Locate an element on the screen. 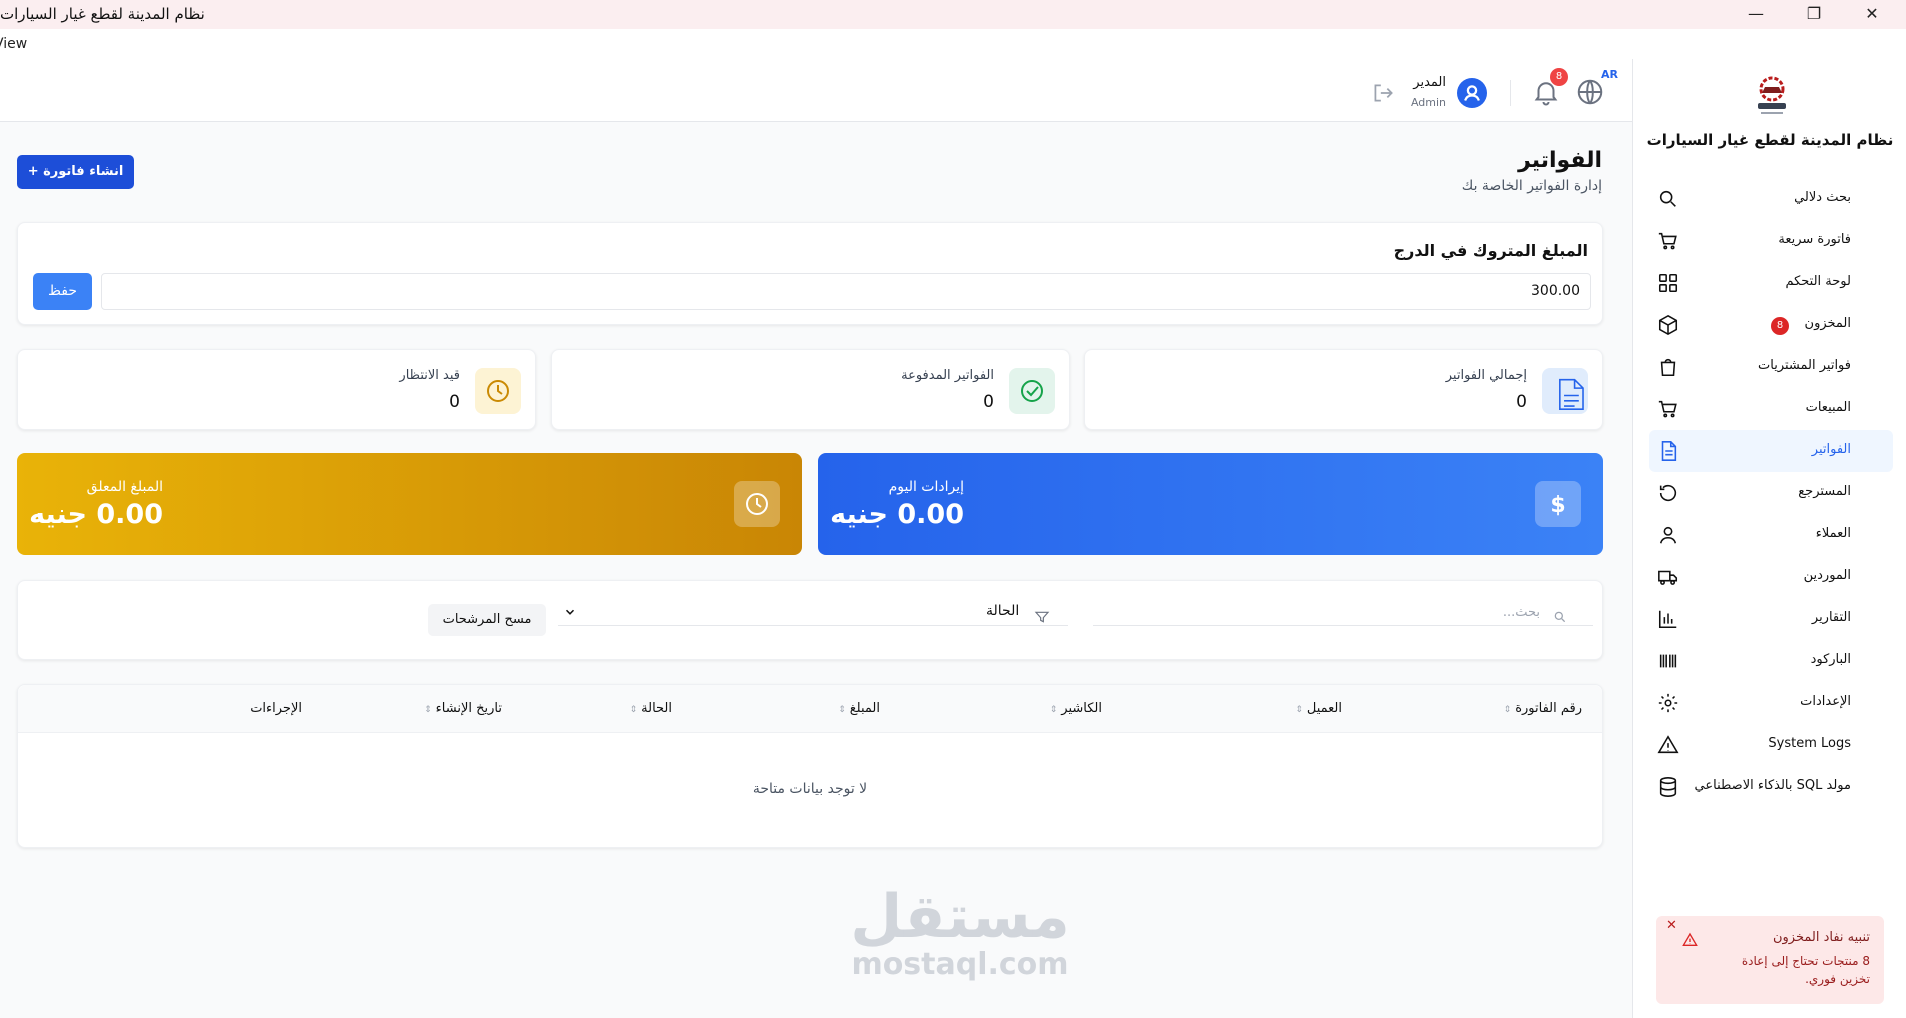  box-icon is located at coordinates (1668, 325).